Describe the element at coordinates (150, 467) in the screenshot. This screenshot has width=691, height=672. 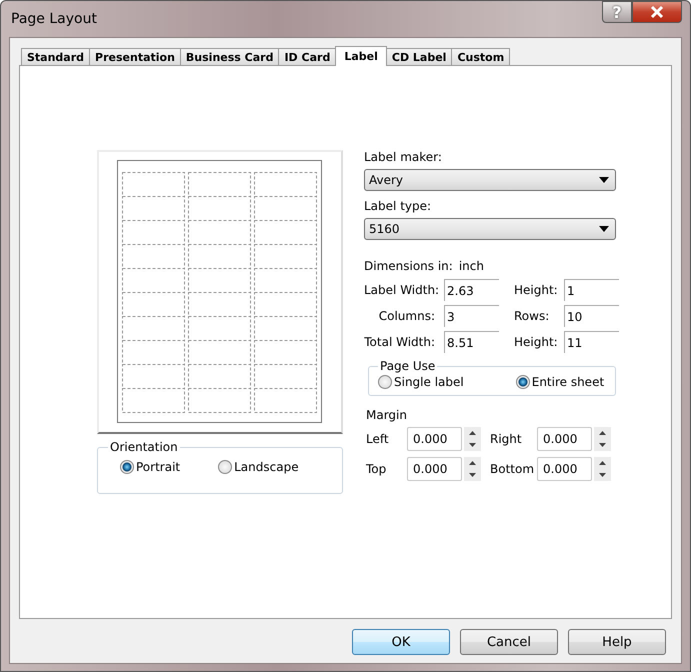
I see `radio-option: Portrait` at that location.